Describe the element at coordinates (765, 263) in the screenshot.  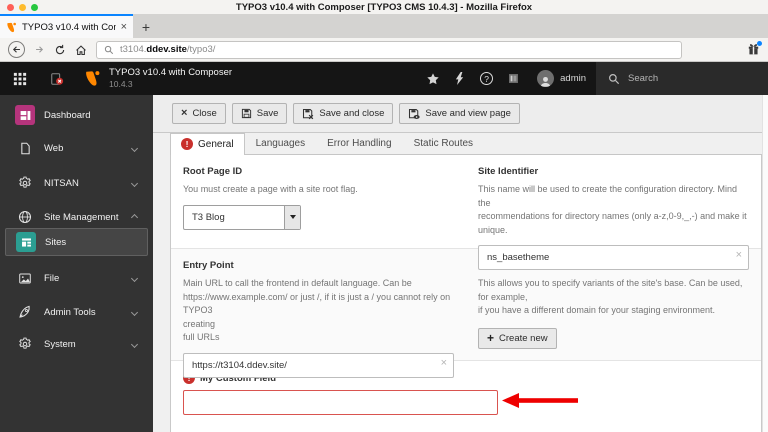
I see `scrollbar-track` at that location.